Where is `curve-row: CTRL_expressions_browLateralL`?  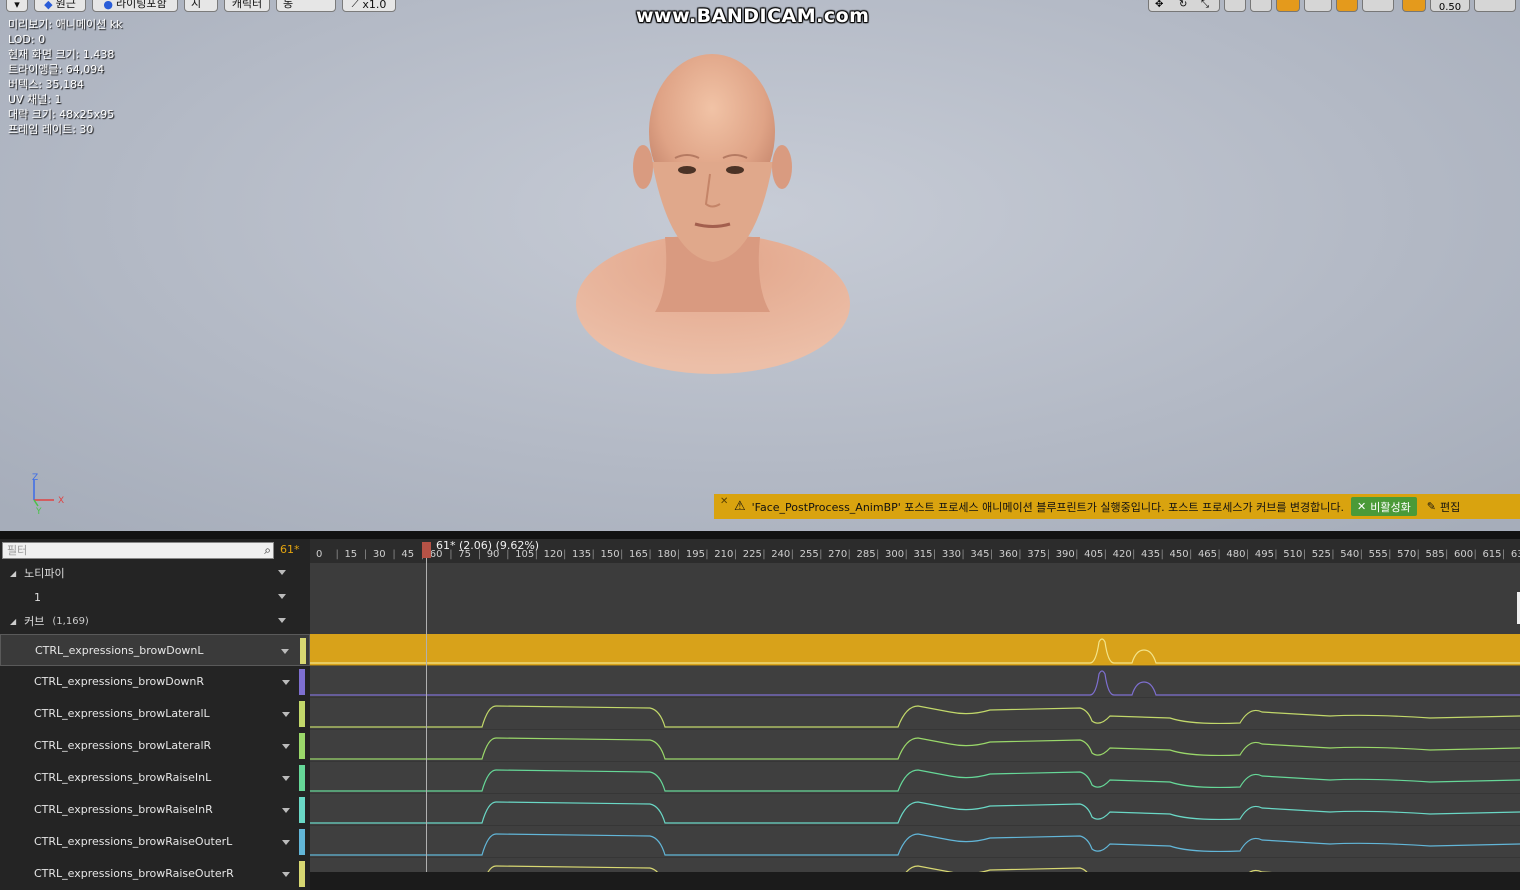
curve-row: CTRL_expressions_browLateralL is located at coordinates (155, 714).